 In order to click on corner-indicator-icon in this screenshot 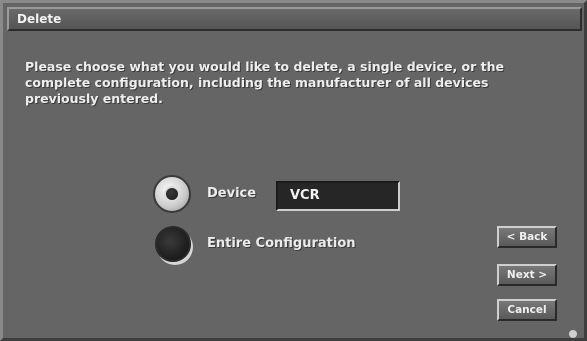, I will do `click(573, 334)`.